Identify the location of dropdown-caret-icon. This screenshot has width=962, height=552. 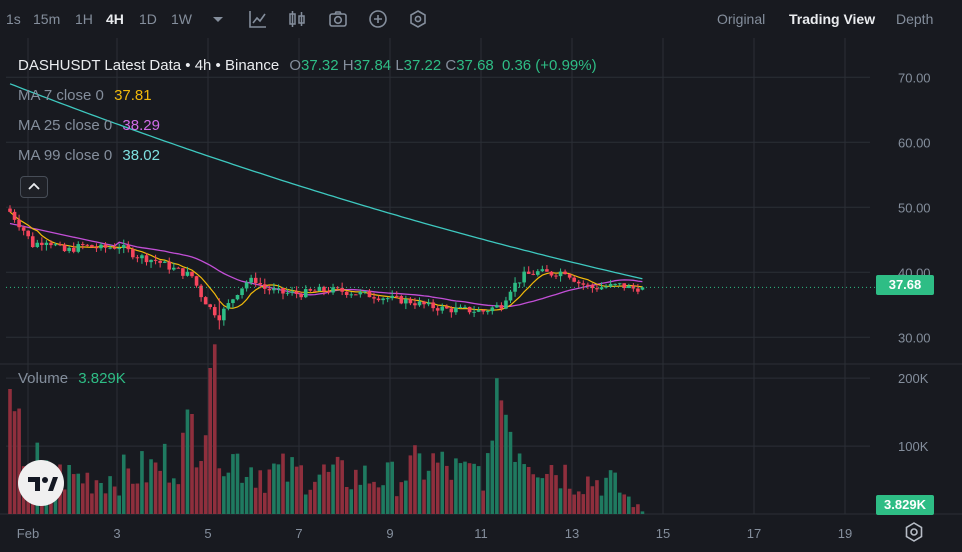
(218, 19).